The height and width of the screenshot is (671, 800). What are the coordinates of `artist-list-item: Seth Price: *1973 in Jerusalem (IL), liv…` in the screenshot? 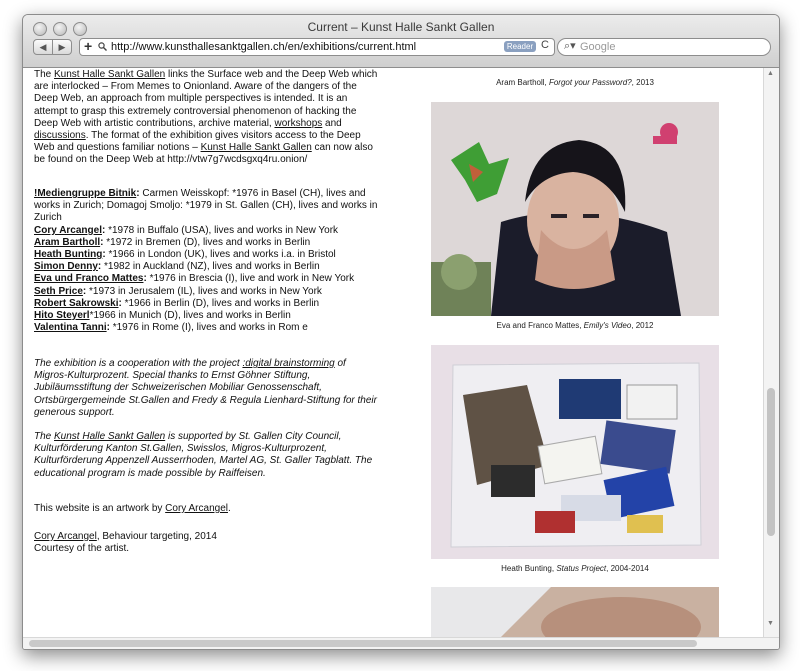 It's located at (206, 292).